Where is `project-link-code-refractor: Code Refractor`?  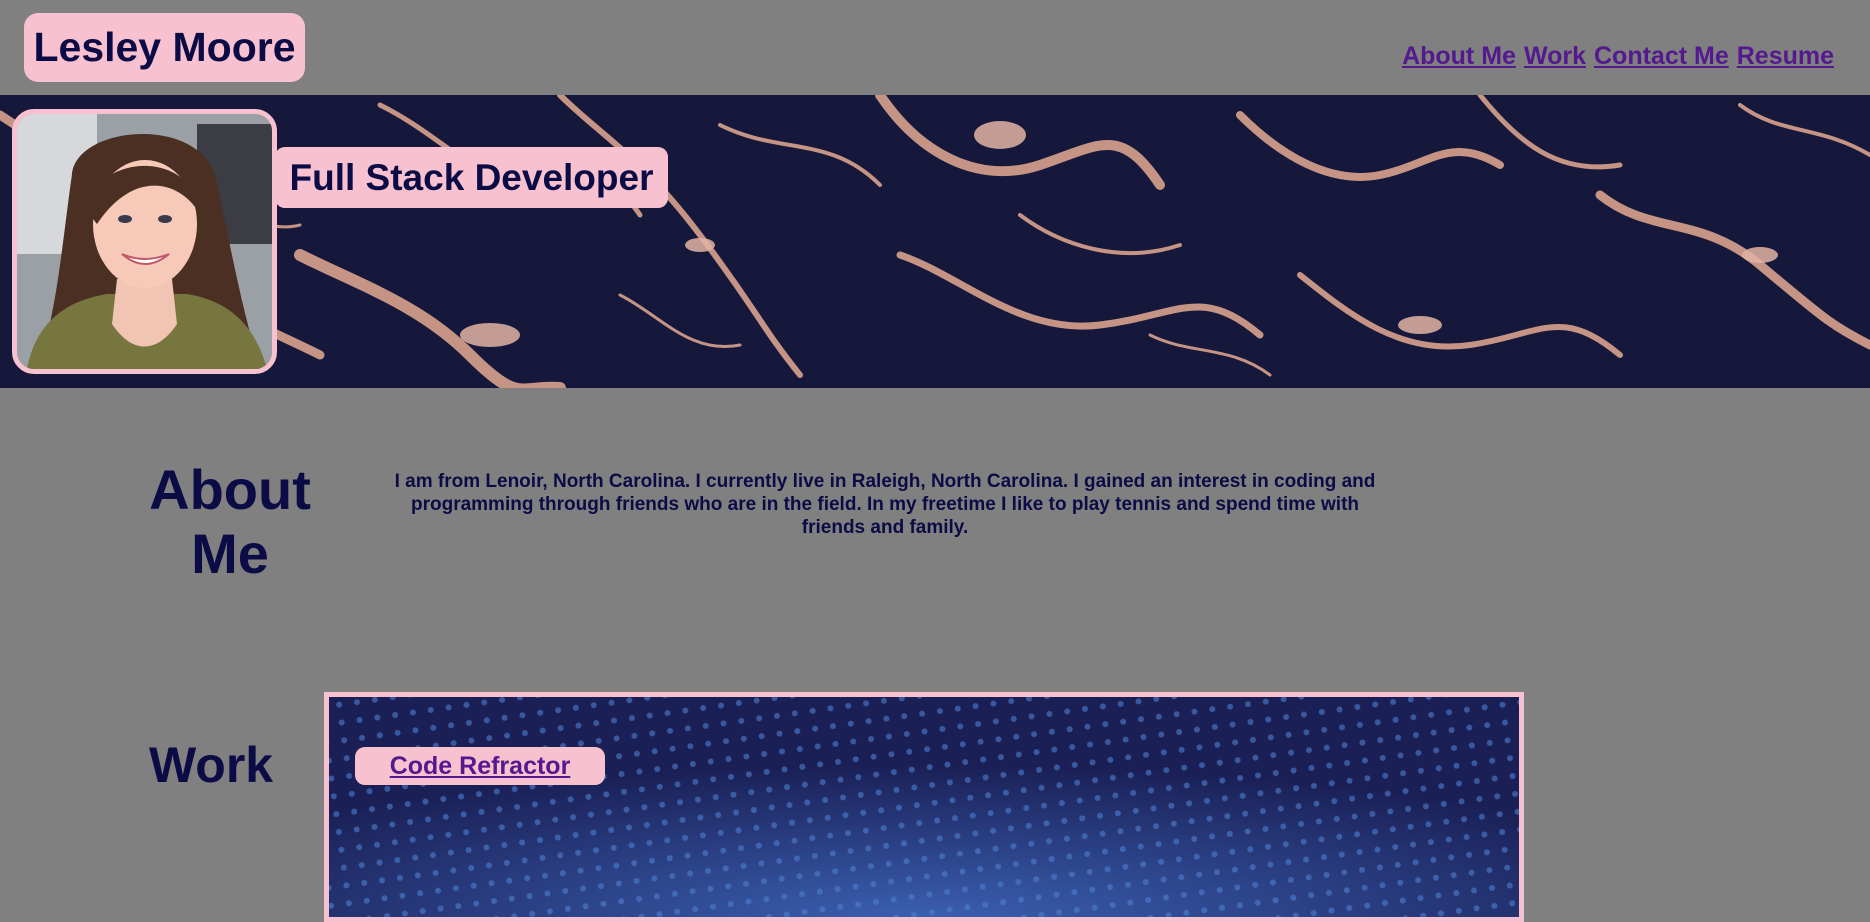
project-link-code-refractor: Code Refractor is located at coordinates (480, 766).